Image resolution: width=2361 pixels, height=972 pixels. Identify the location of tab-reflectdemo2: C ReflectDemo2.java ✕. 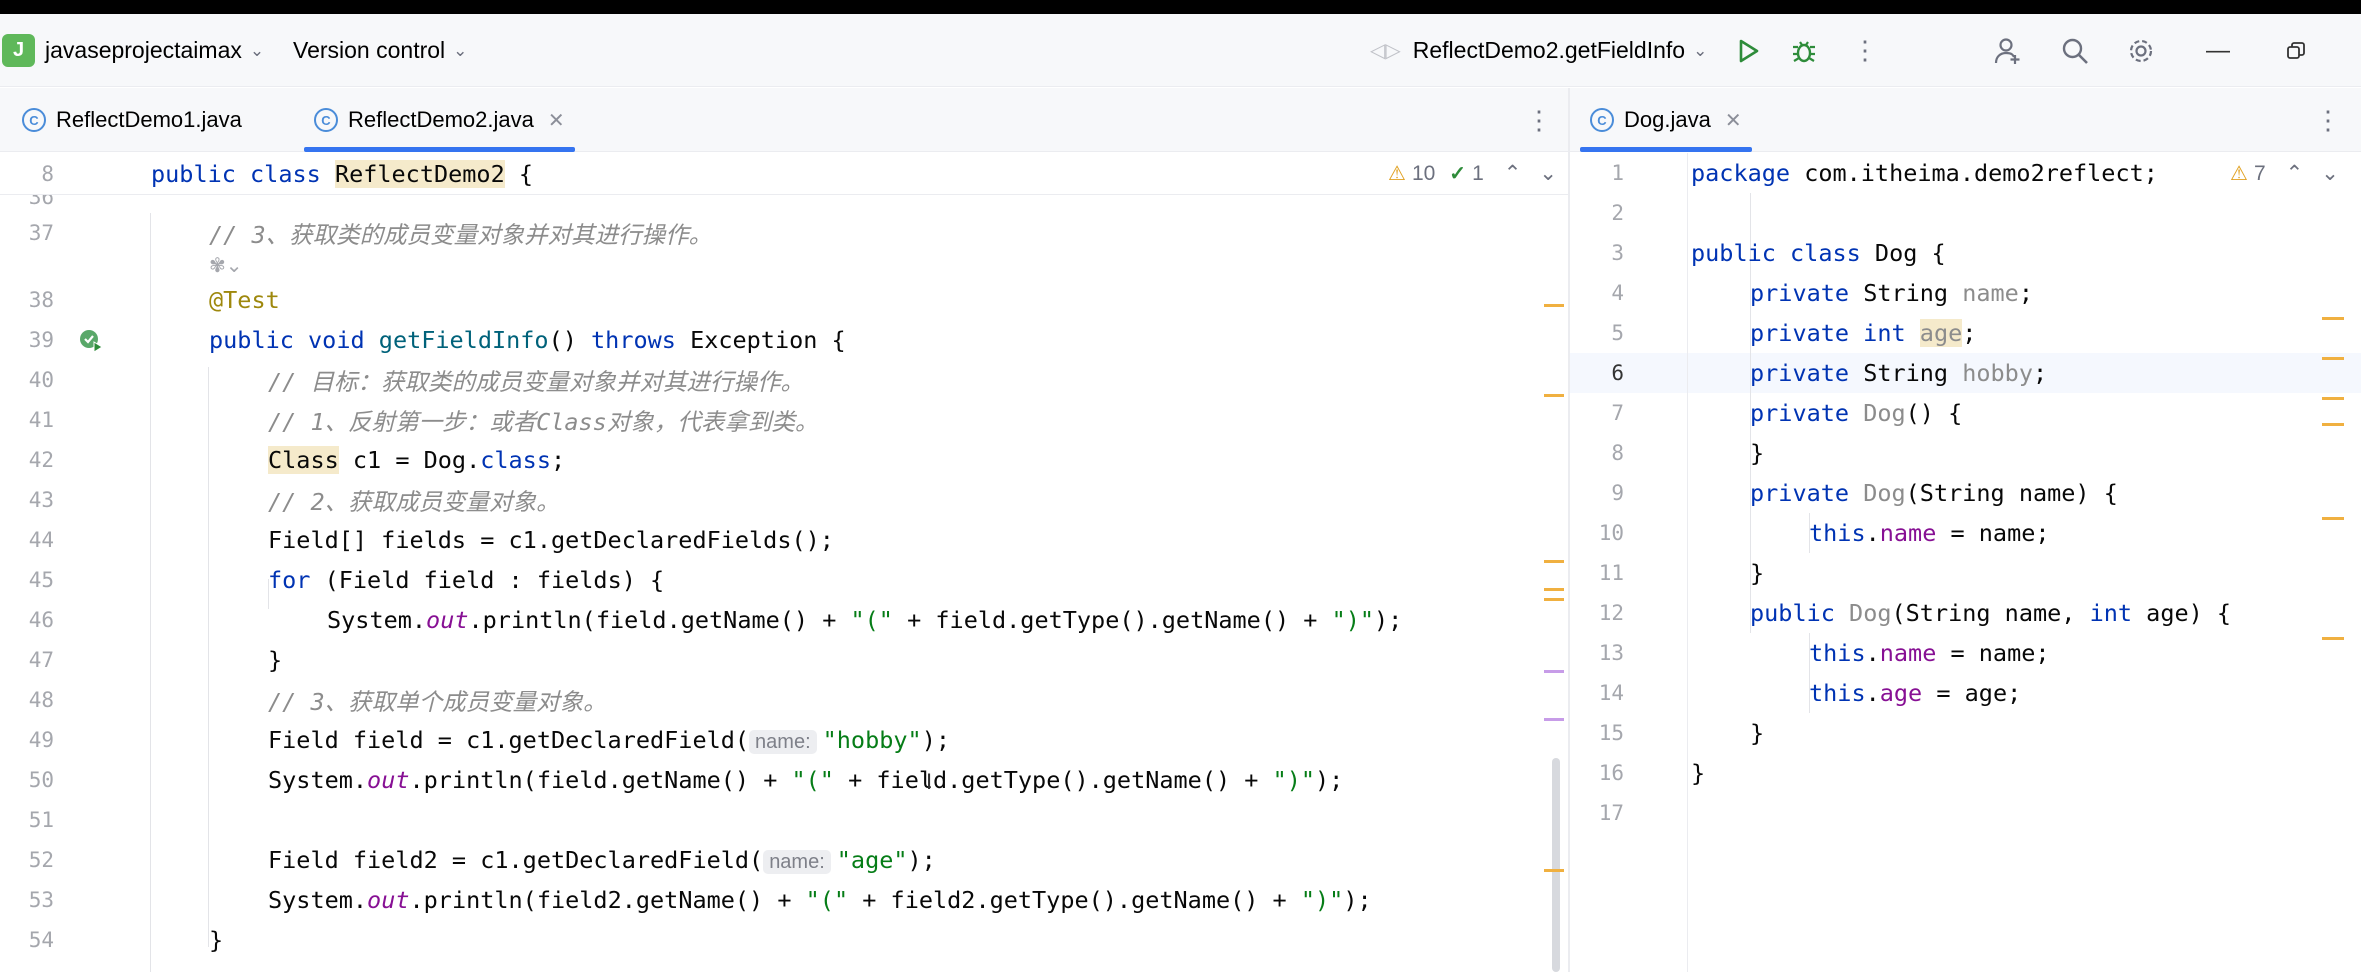
(439, 120).